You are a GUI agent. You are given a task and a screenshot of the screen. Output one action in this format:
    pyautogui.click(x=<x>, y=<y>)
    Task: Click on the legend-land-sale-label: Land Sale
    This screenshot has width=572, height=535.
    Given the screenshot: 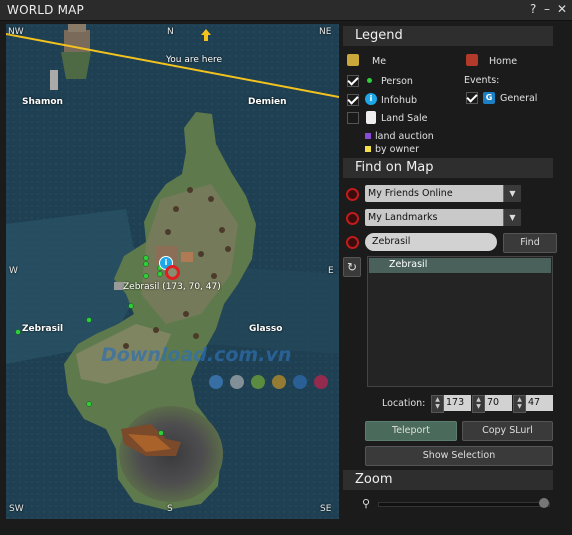 What is the action you would take?
    pyautogui.click(x=404, y=118)
    